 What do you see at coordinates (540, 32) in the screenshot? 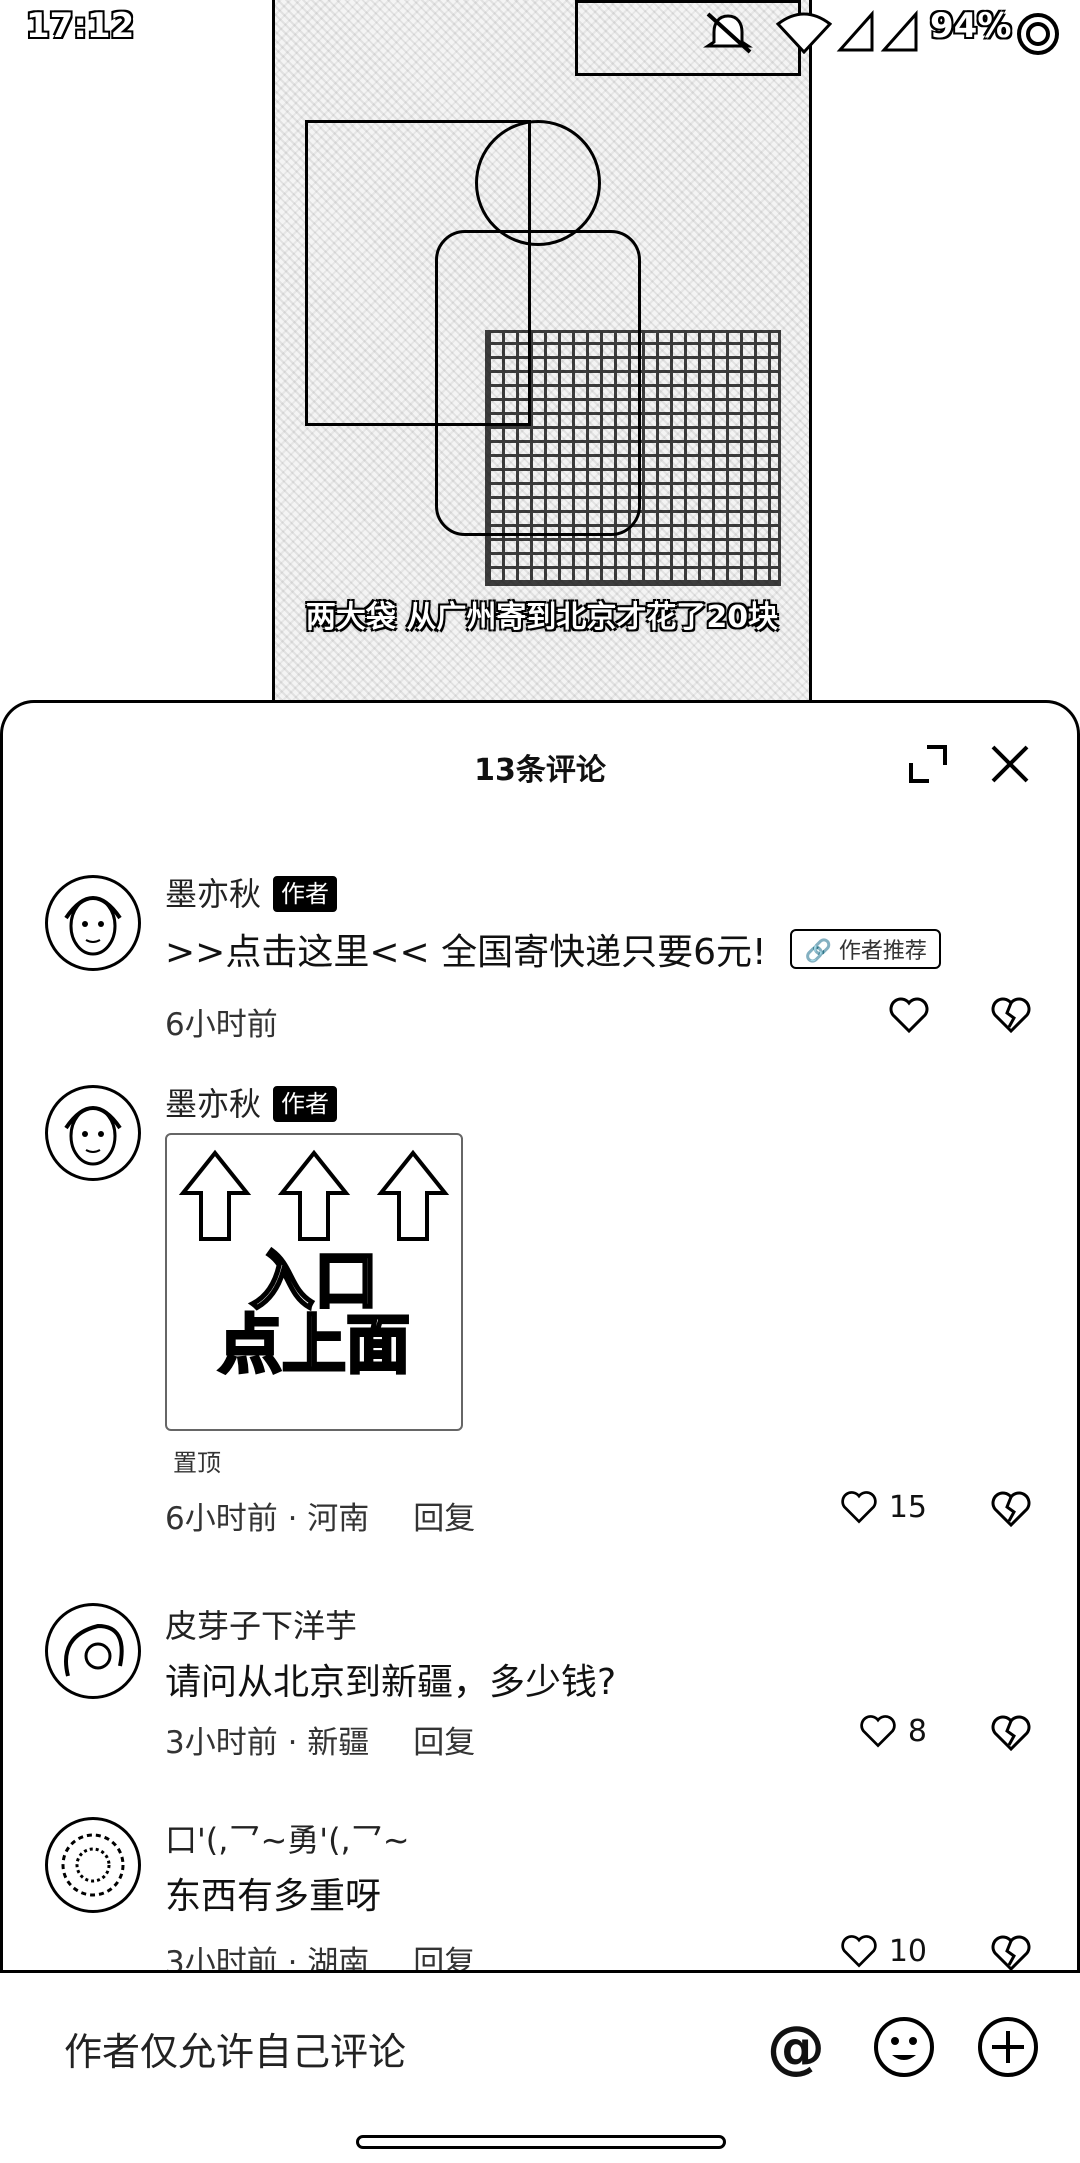
I see `status-bar: 17:12 94%` at bounding box center [540, 32].